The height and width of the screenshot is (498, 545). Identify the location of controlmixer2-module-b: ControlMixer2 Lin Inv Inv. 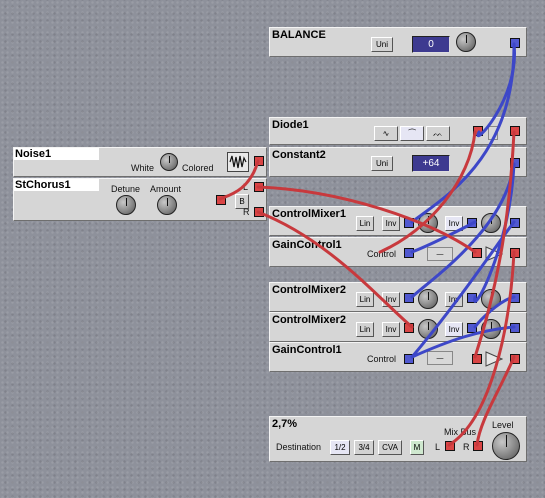
(398, 327).